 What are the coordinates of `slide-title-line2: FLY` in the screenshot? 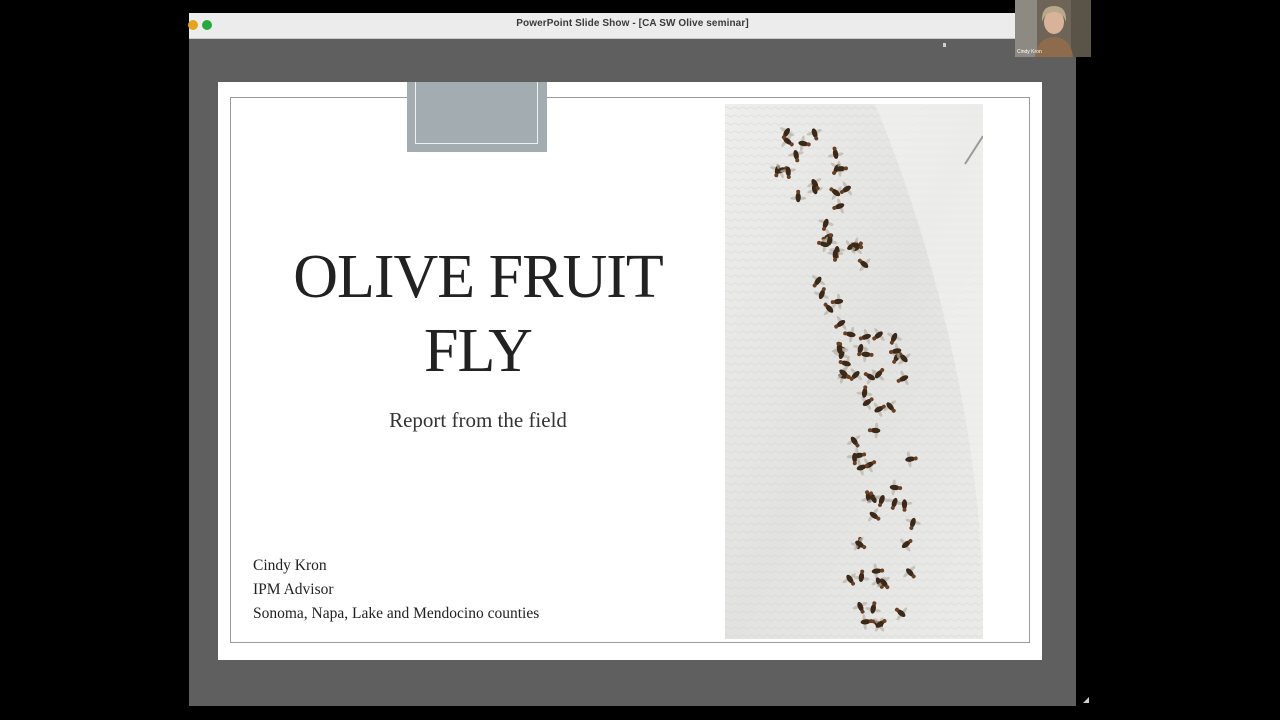 It's located at (478, 351).